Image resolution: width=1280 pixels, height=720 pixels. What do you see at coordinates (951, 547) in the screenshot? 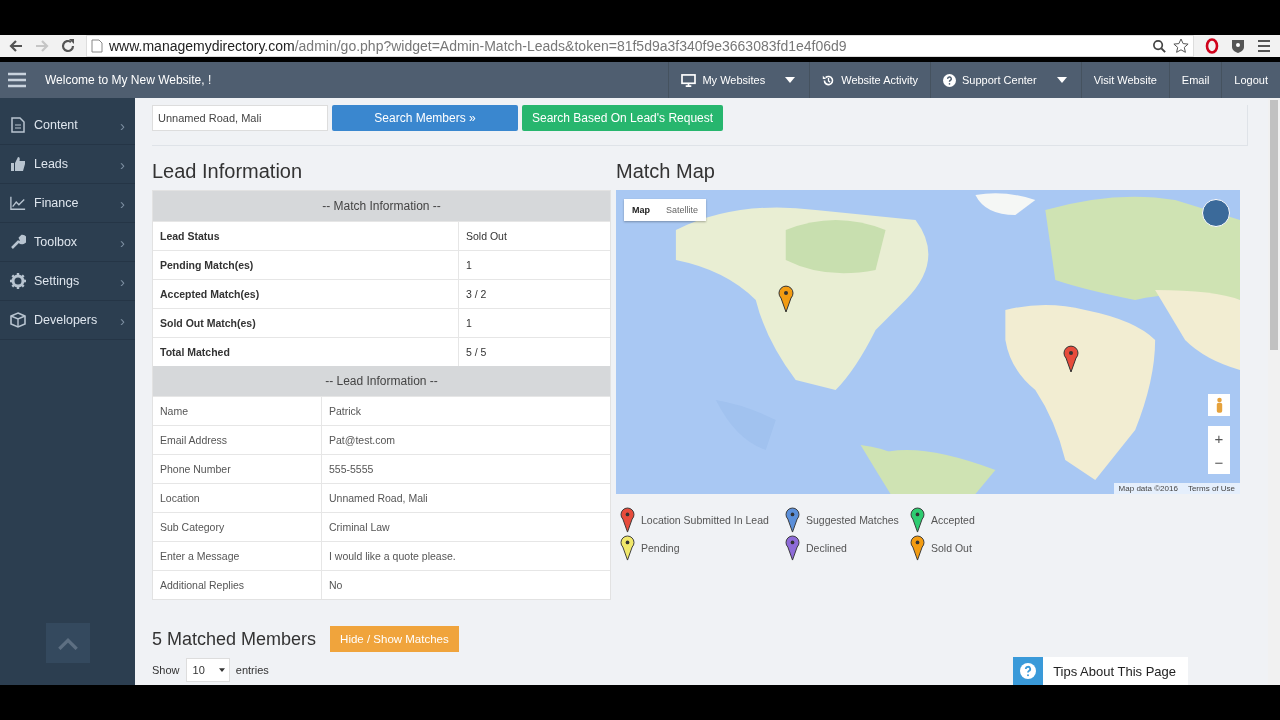
I see `legend-label: Sold Out` at bounding box center [951, 547].